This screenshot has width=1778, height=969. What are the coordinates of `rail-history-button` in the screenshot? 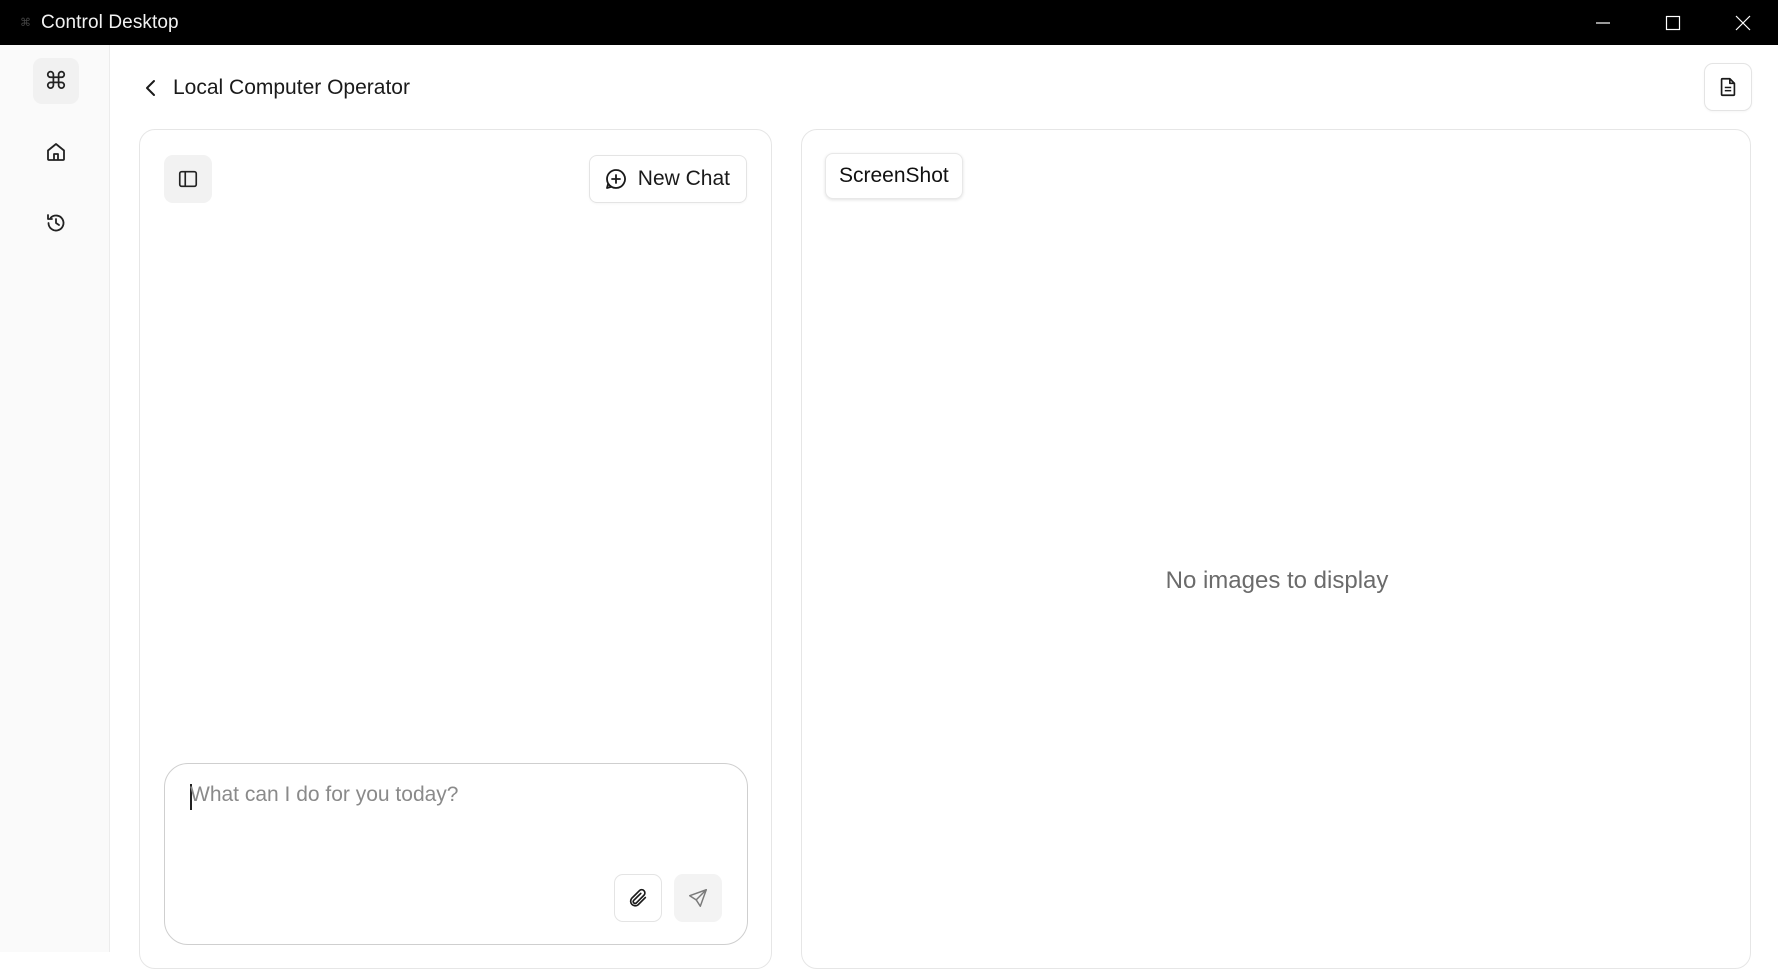 It's located at (56, 223).